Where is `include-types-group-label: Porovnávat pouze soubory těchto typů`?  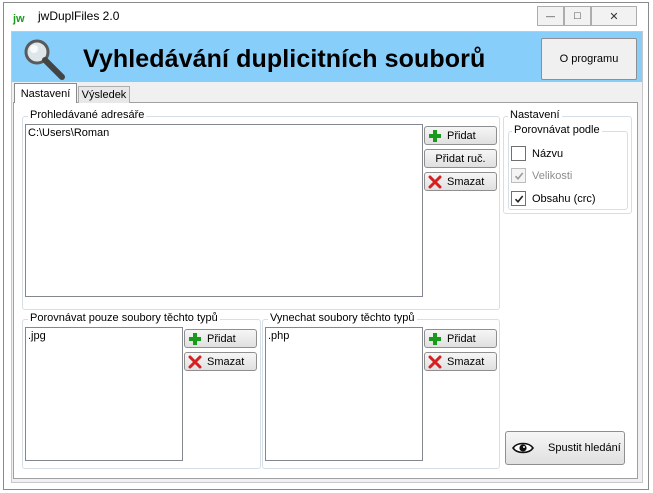 include-types-group-label: Porovnávat pouze soubory těchto typů is located at coordinates (124, 318).